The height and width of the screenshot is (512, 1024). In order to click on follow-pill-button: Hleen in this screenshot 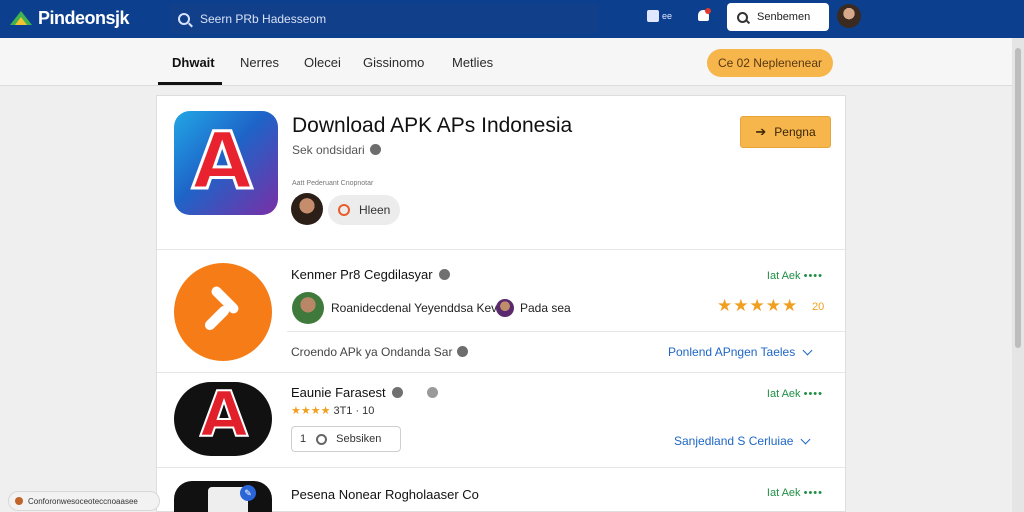, I will do `click(364, 210)`.